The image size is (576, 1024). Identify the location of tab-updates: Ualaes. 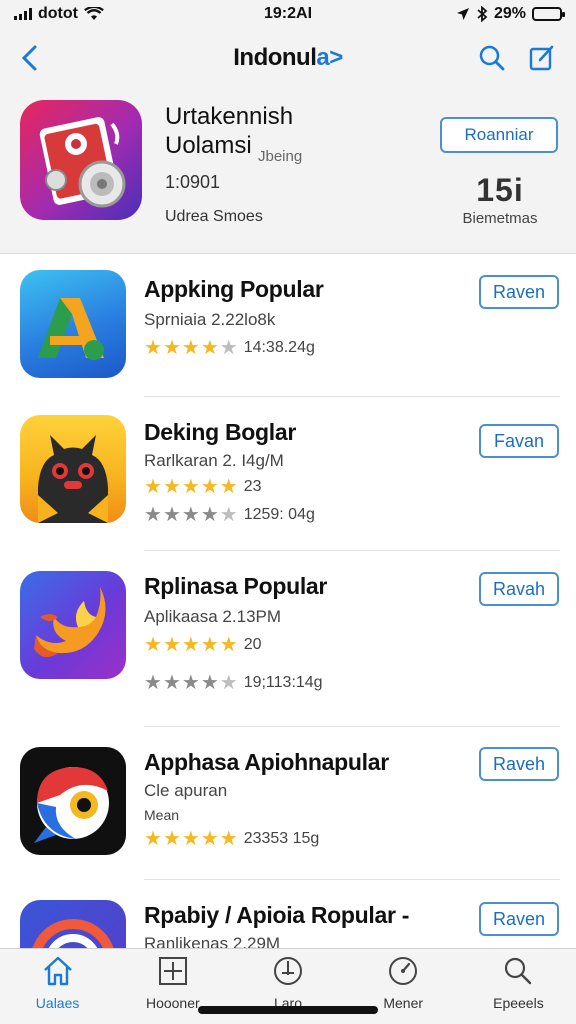
(57, 986).